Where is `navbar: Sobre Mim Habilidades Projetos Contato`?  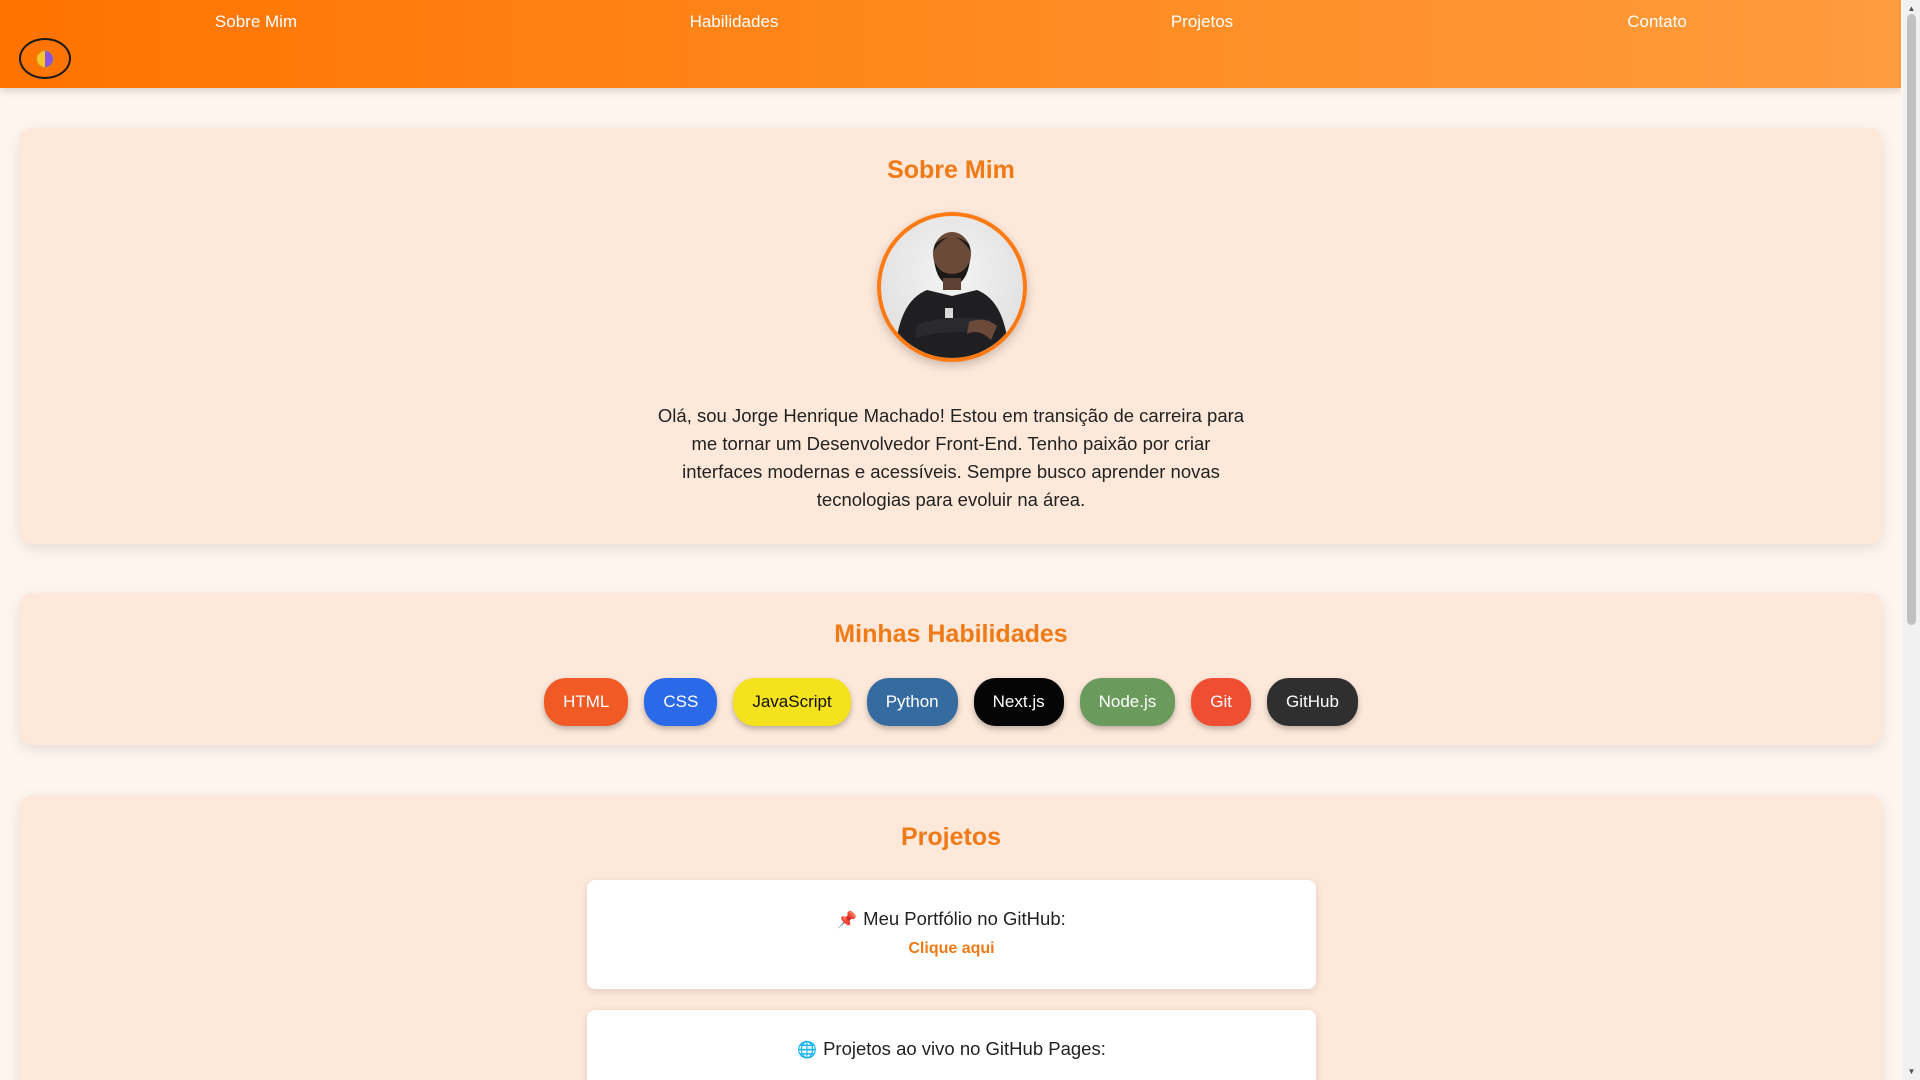 navbar: Sobre Mim Habilidades Projetos Contato is located at coordinates (950, 44).